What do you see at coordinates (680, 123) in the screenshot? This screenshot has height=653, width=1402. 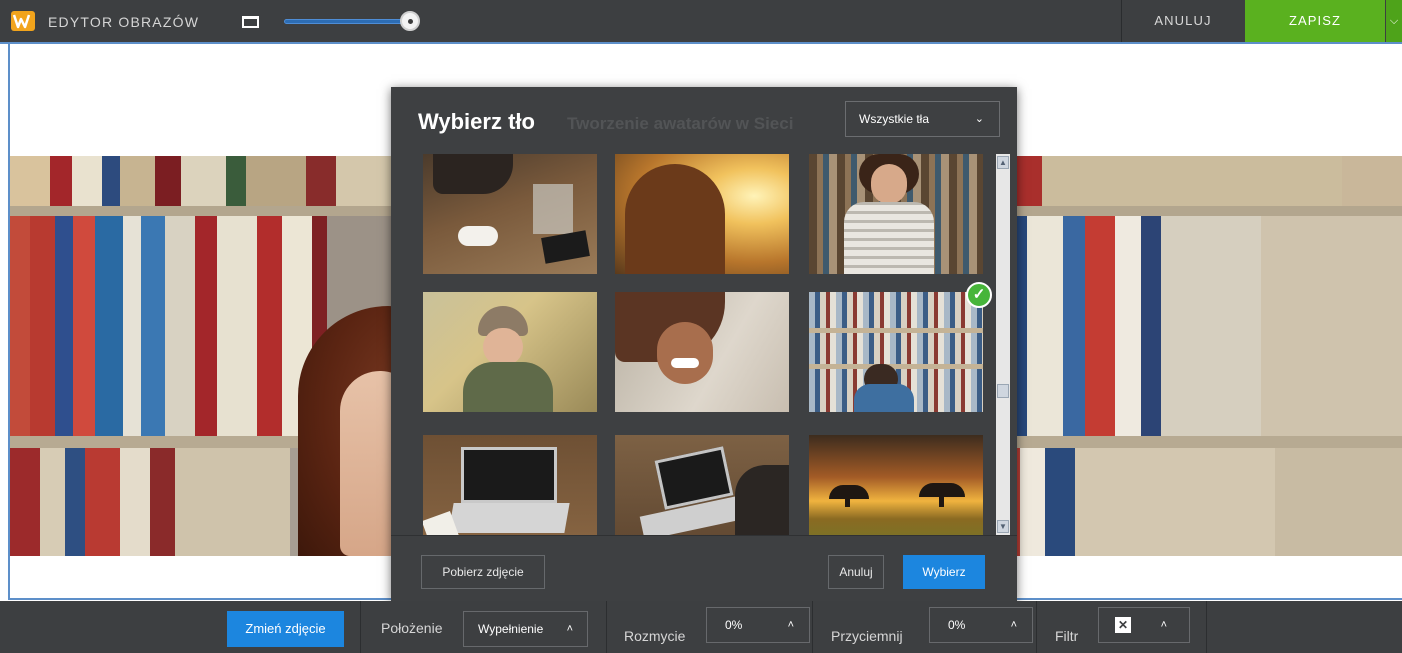 I see `background-caption: Tworzenie awatarów w Sieci` at bounding box center [680, 123].